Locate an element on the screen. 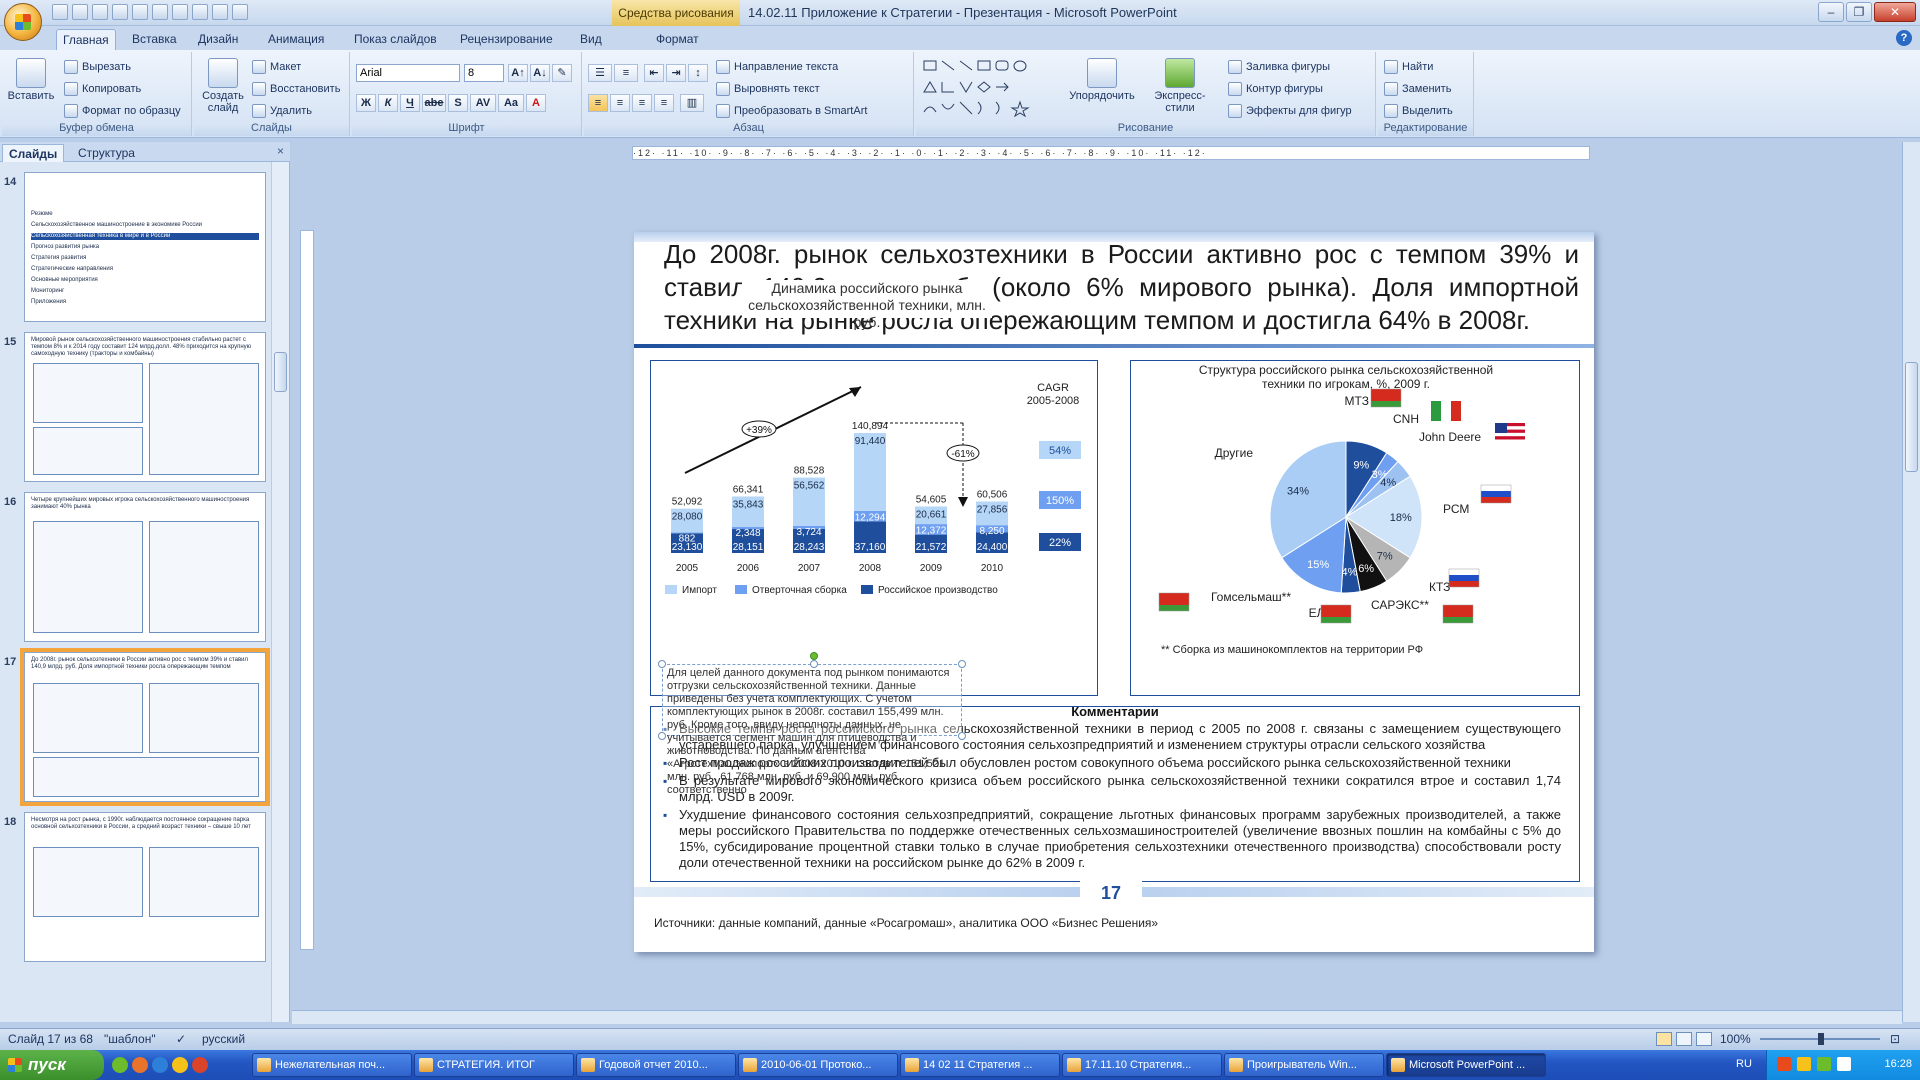  grow-font-button: A↑ is located at coordinates (518, 73).